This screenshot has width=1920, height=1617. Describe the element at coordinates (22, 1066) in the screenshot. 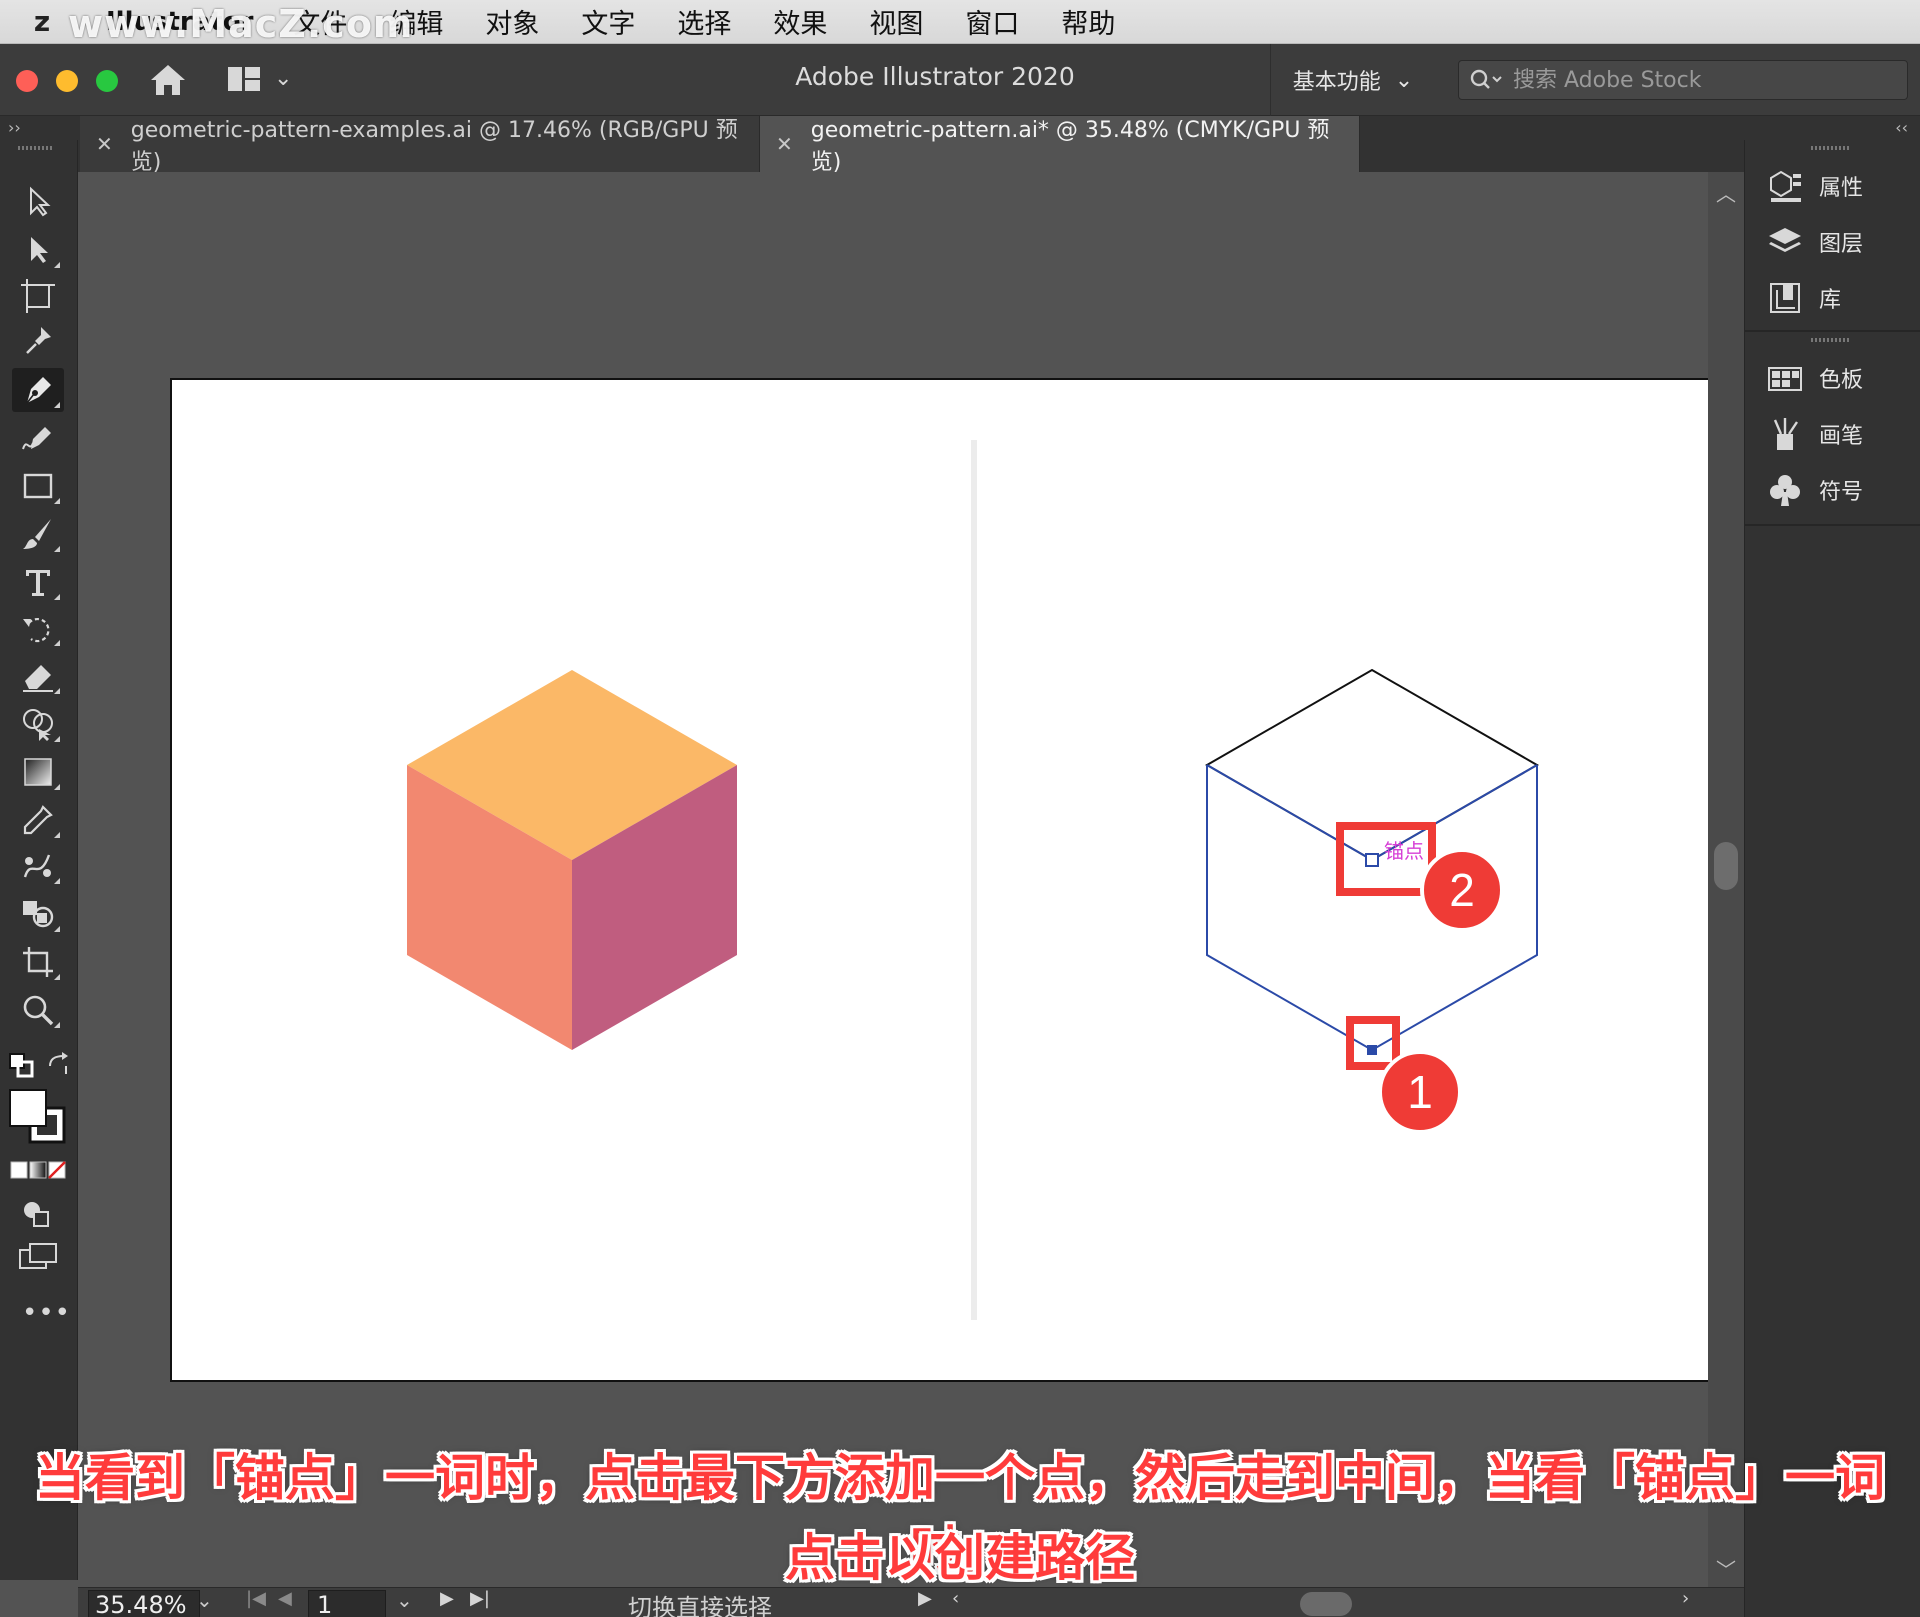

I see `default-fill-stroke-icon` at that location.